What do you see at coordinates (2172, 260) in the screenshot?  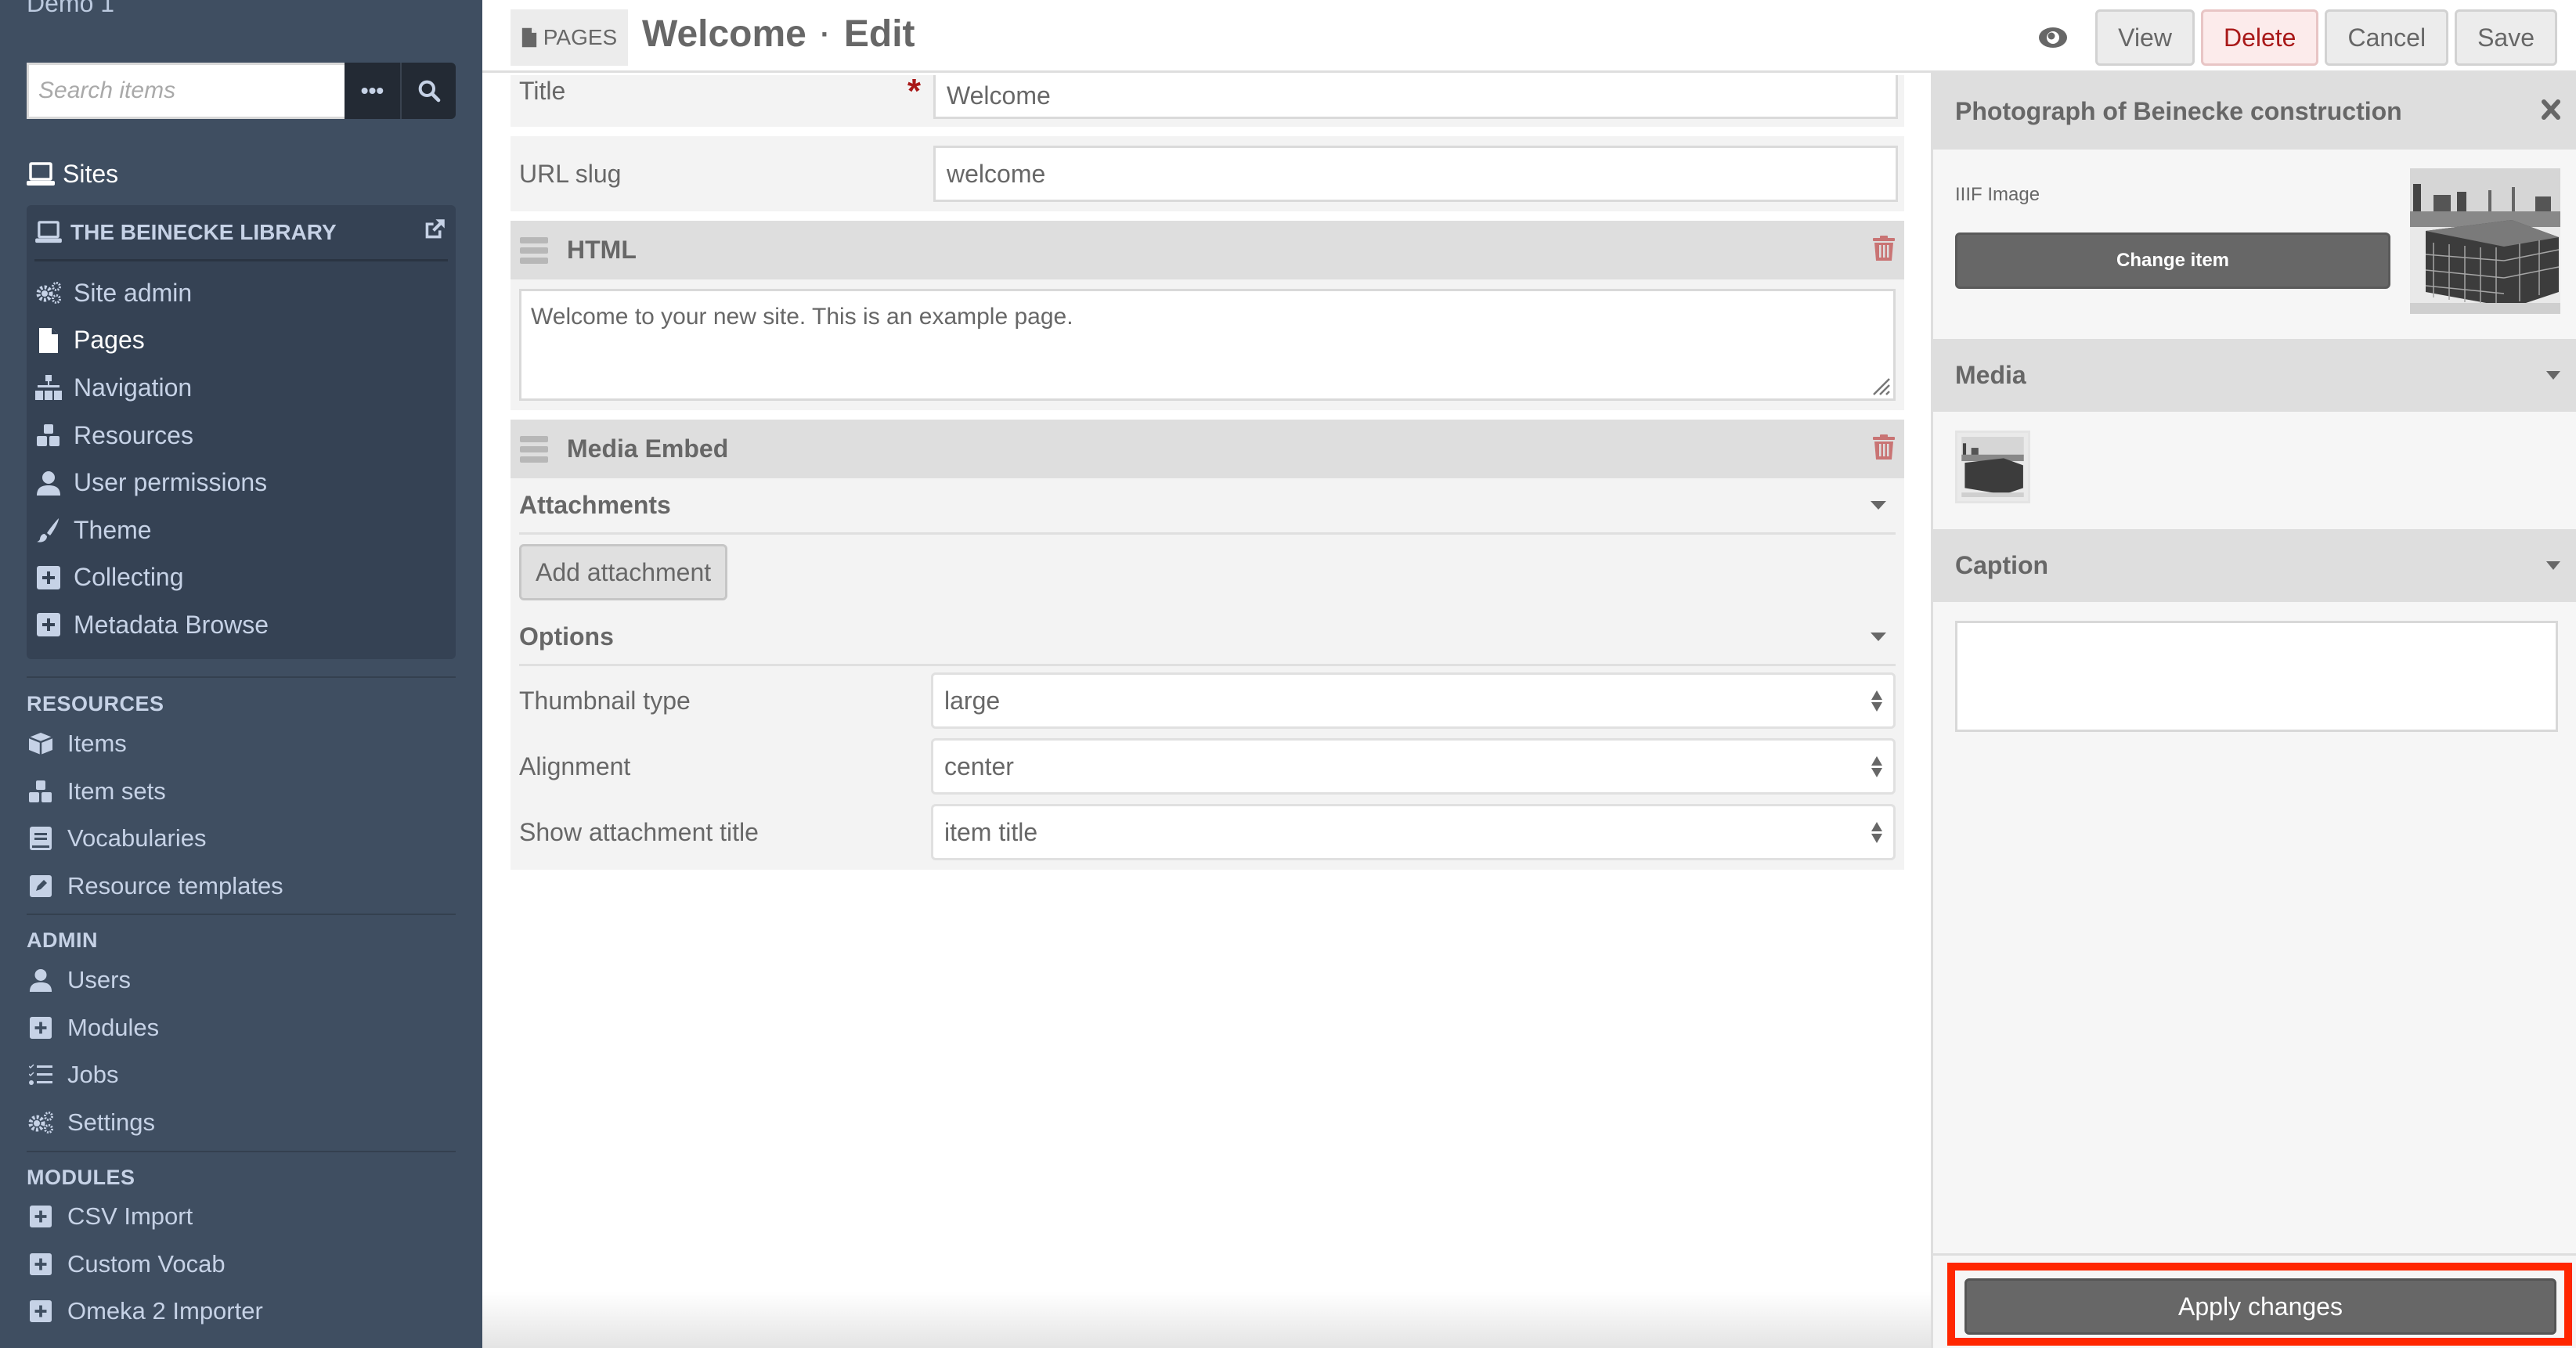 I see `change-item-button: Change item` at bounding box center [2172, 260].